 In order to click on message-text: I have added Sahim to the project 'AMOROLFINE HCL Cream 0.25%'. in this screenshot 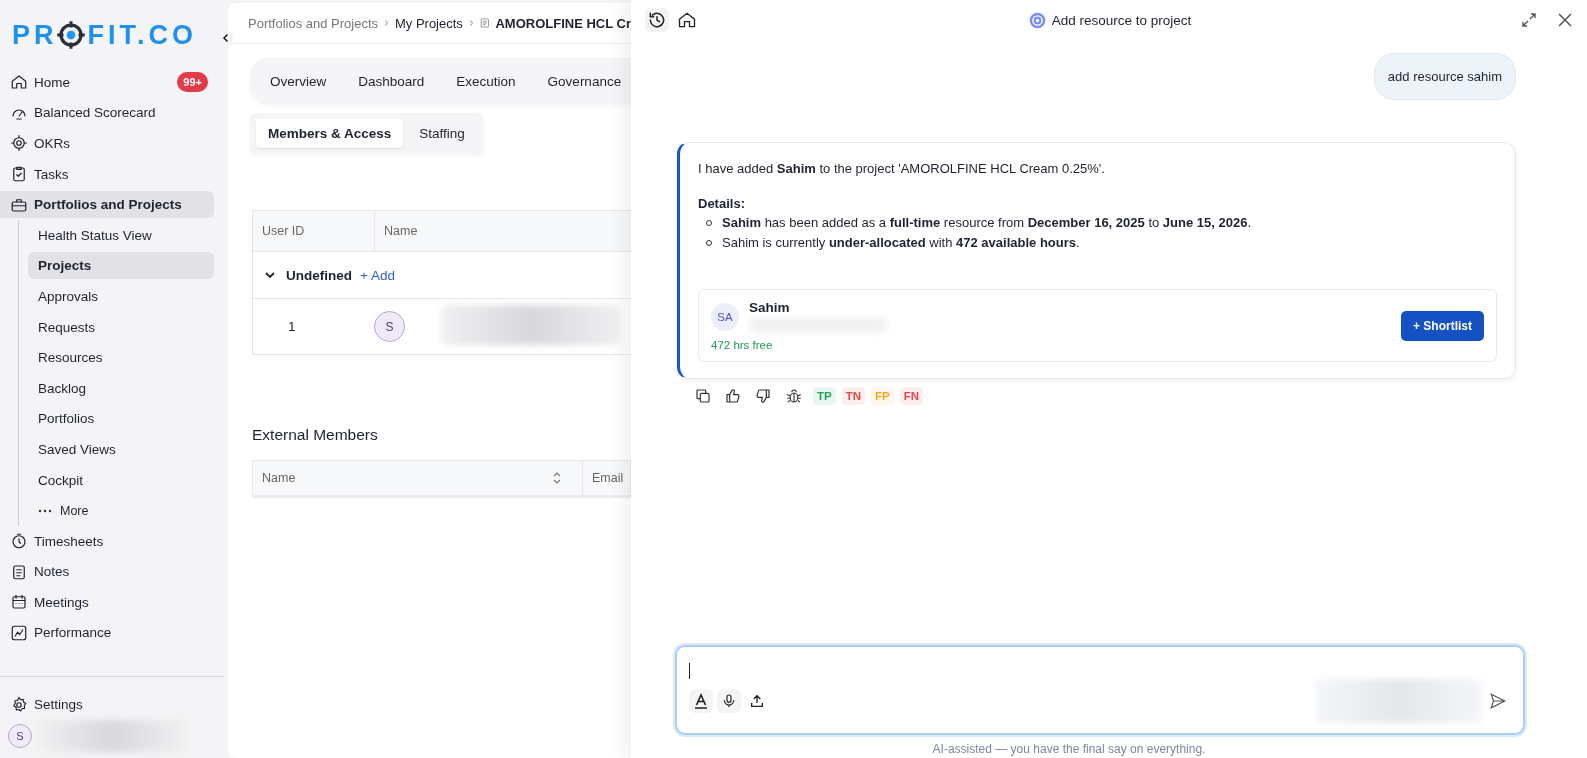, I will do `click(902, 168)`.